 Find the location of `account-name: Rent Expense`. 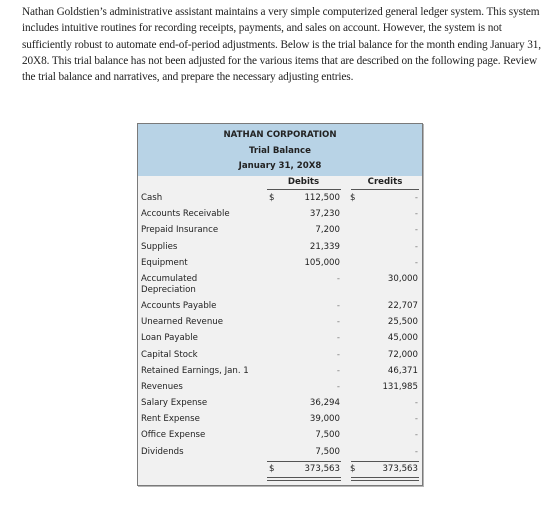

account-name: Rent Expense is located at coordinates (170, 419).